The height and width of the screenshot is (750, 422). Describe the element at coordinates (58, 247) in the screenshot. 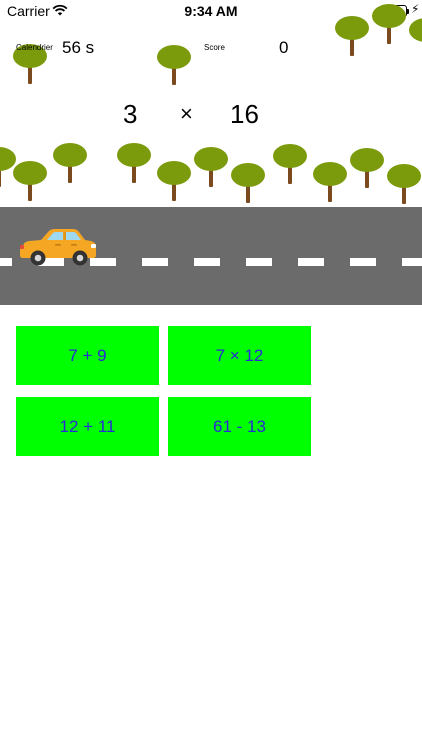

I see `car-icon` at that location.